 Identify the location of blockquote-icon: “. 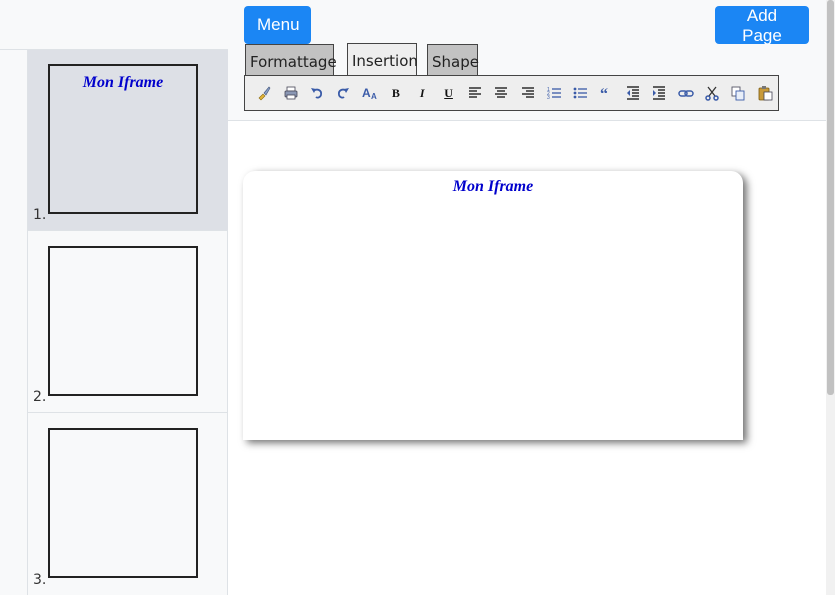
(606, 93).